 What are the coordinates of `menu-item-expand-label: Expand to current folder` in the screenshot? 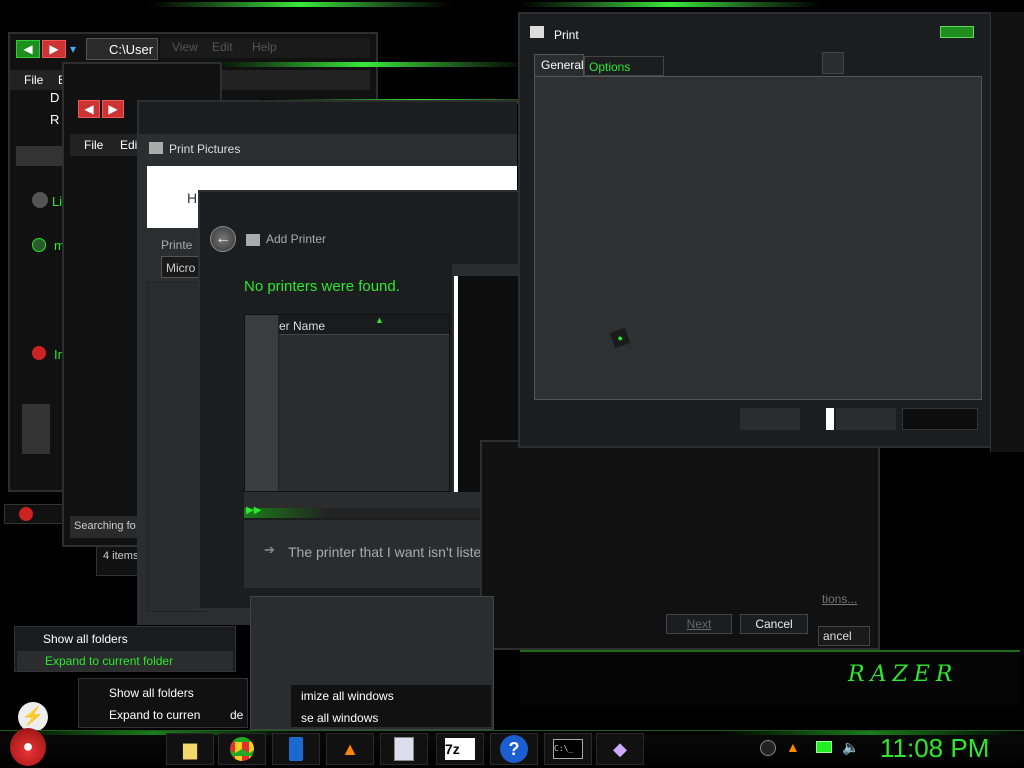 It's located at (109, 661).